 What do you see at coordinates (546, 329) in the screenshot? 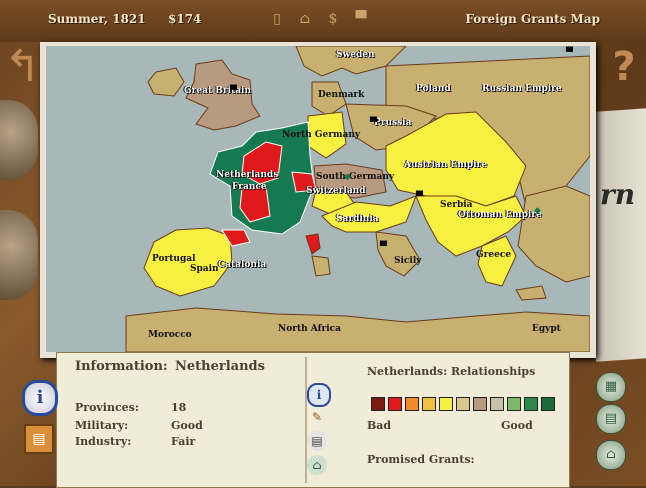
I see `map-label: Egypt` at bounding box center [546, 329].